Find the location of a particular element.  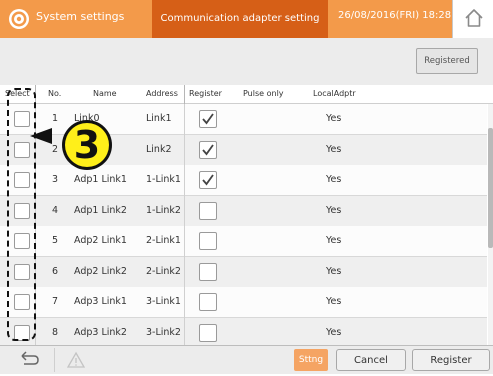

table-row: 5 Adp2 Link1 2-Link1 Yes is located at coordinates (243, 241).